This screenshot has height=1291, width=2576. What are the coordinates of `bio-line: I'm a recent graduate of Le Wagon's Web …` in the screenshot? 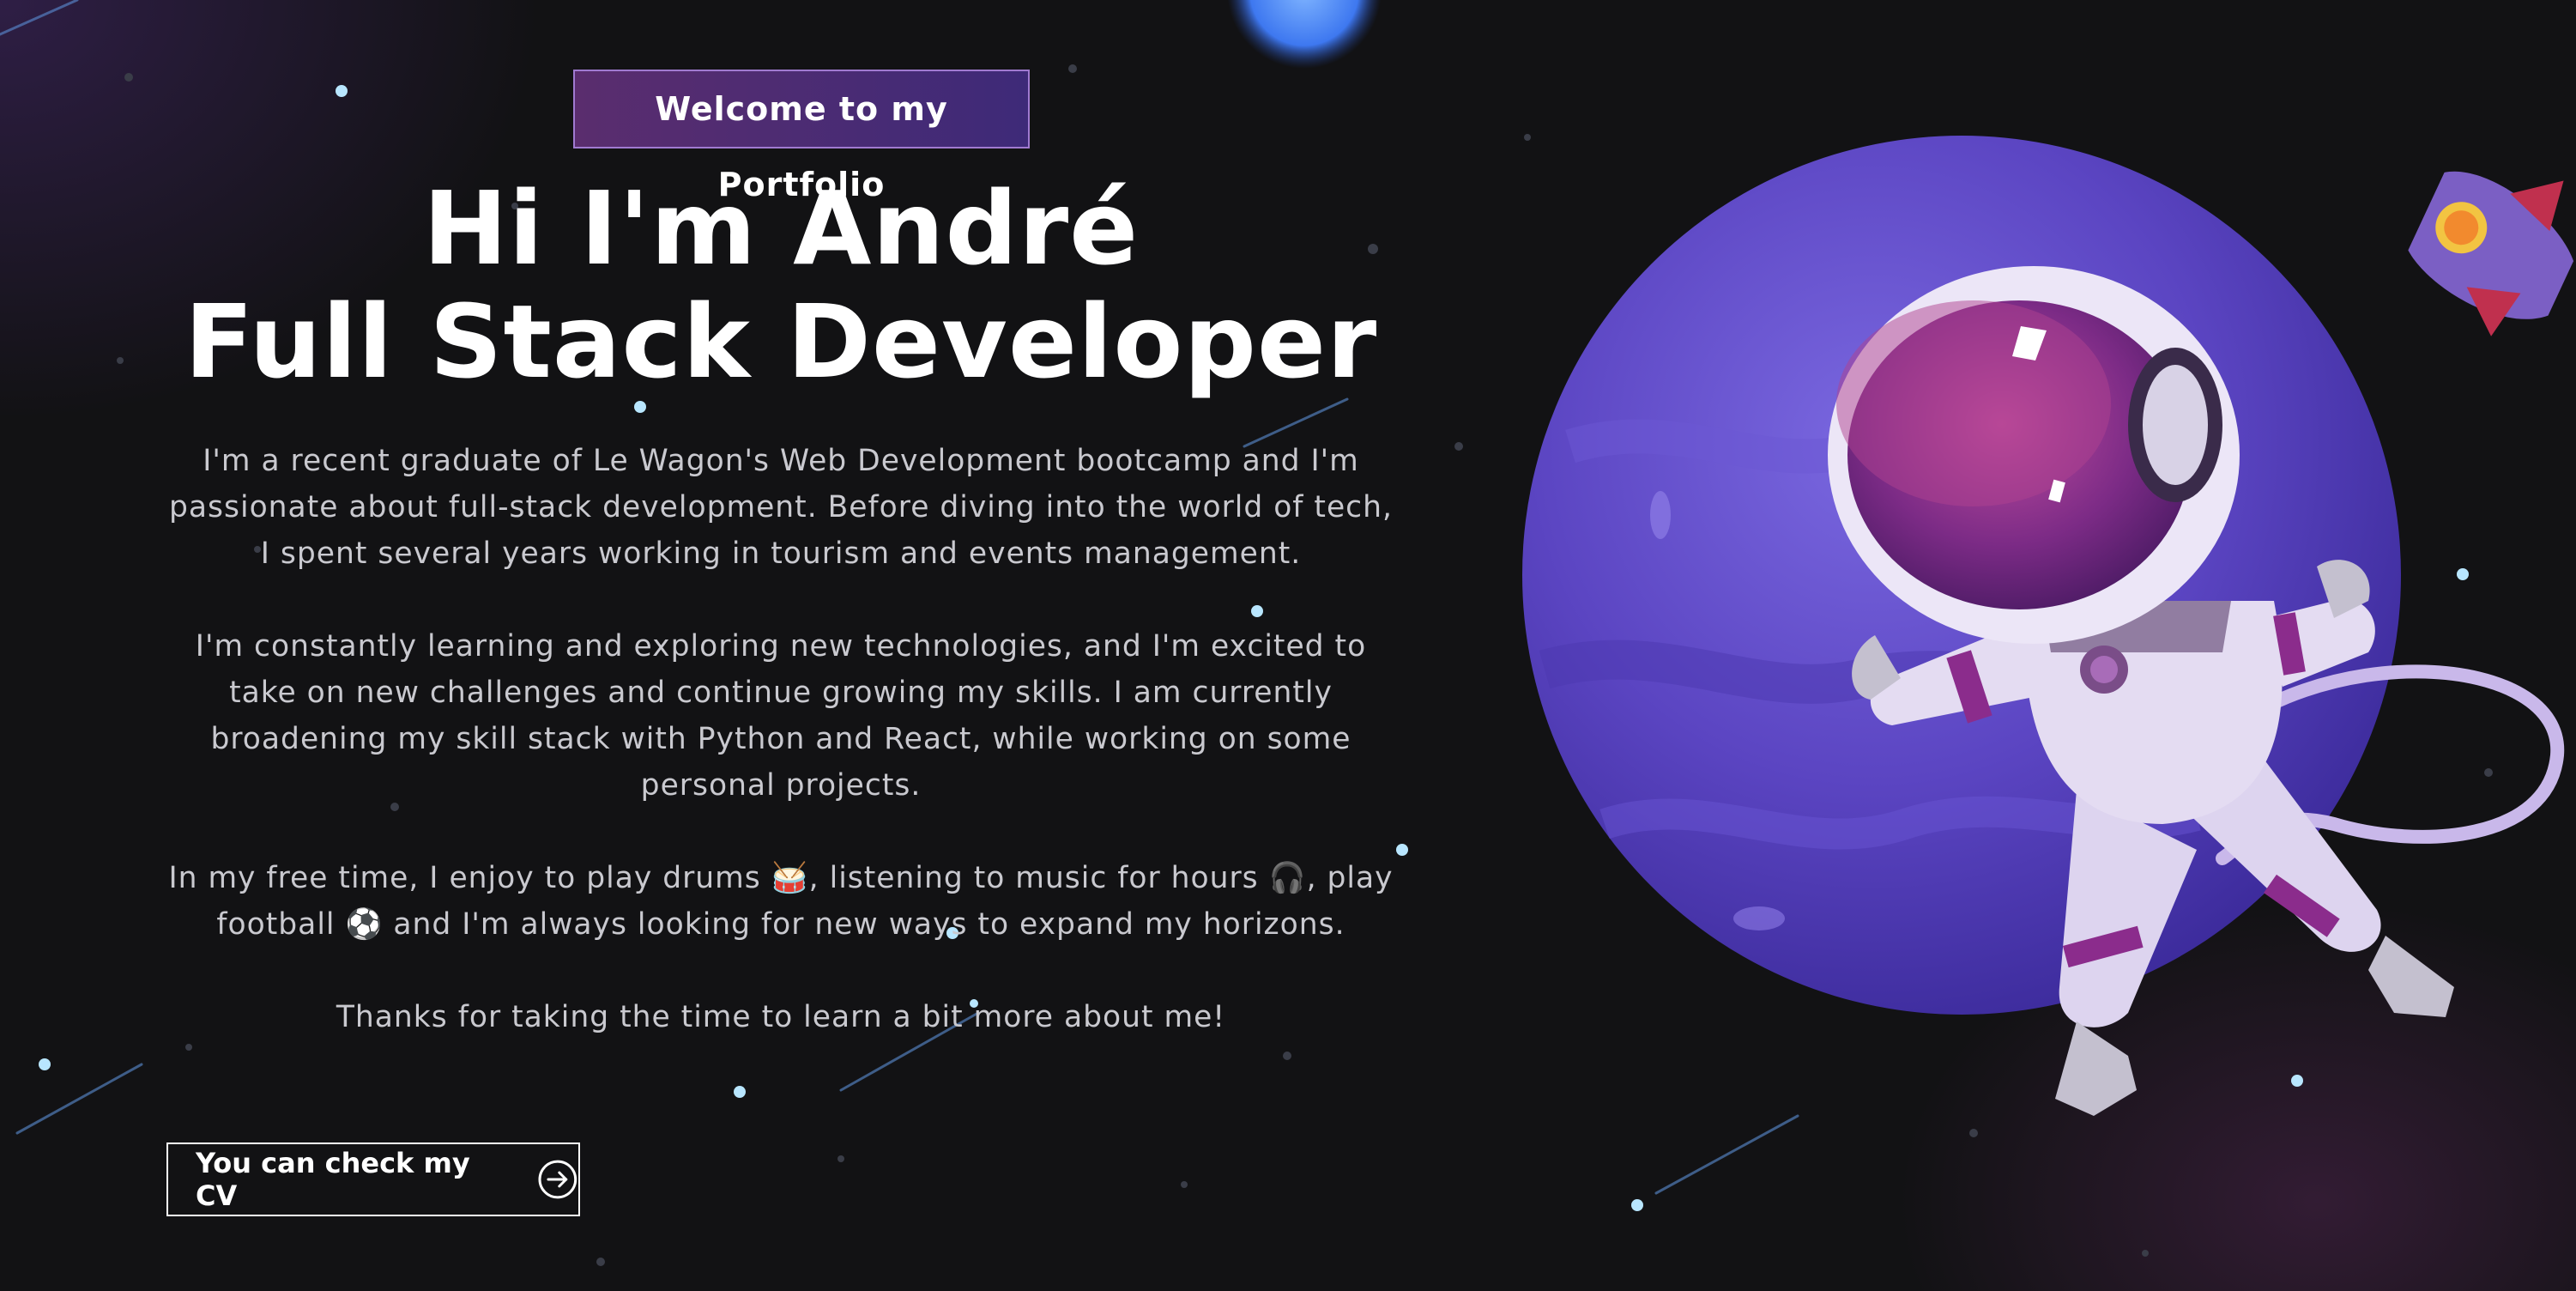 It's located at (781, 461).